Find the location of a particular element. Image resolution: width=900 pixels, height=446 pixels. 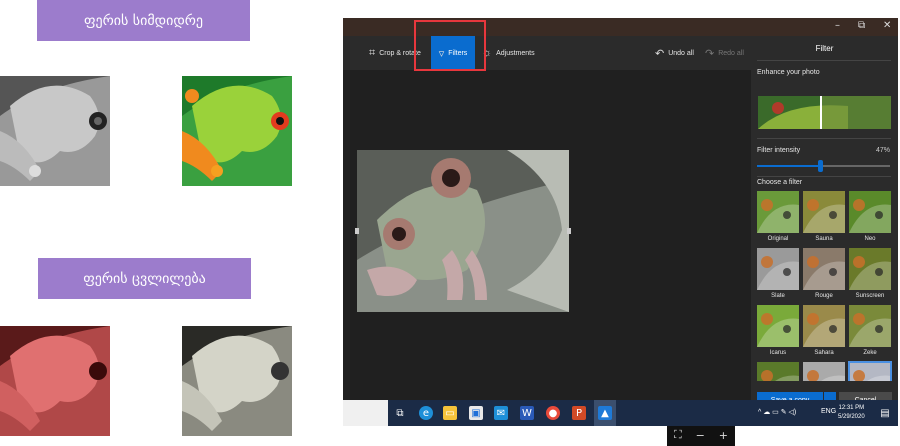

fit-screen-icon: ⛶ is located at coordinates (678, 435).